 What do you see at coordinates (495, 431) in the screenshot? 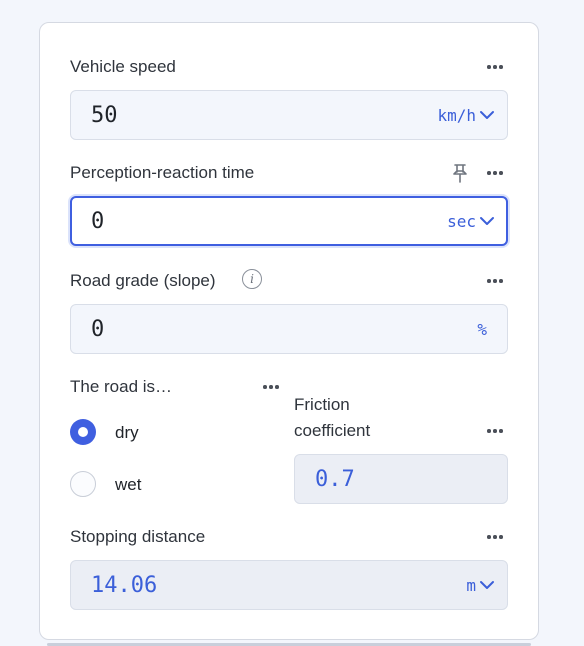
I see `friction-more-icon` at bounding box center [495, 431].